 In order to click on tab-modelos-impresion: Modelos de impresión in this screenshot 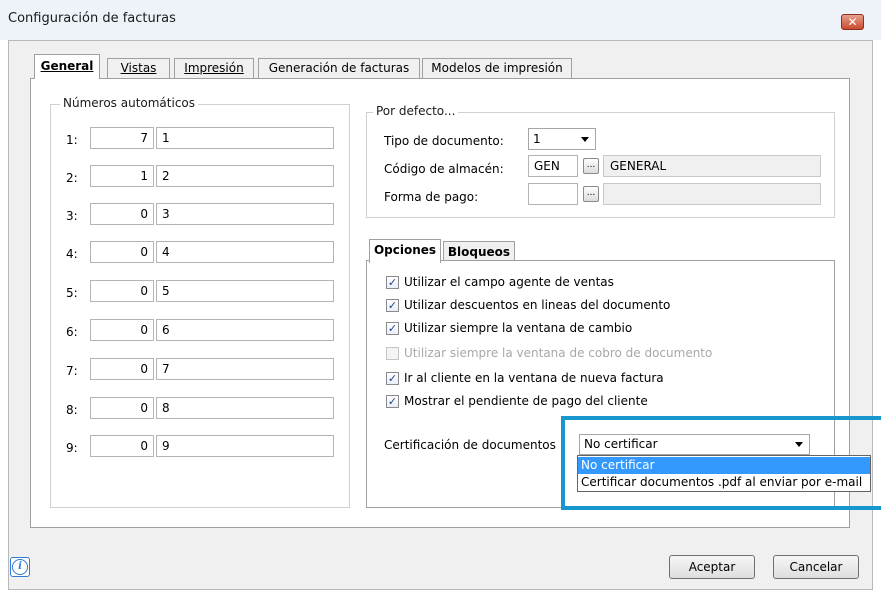, I will do `click(497, 68)`.